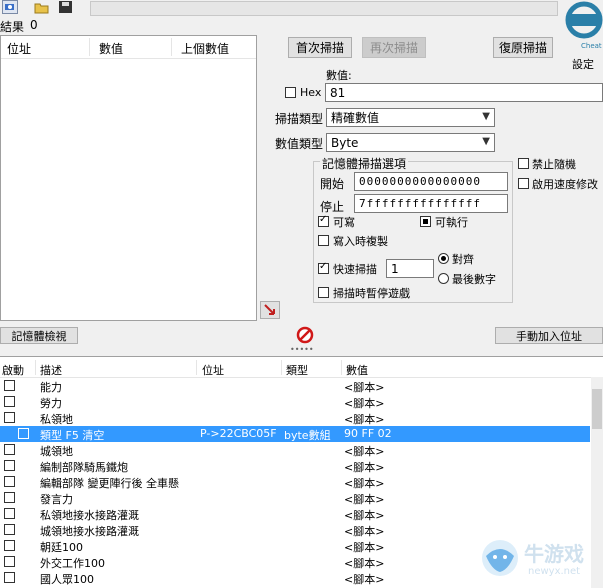 The image size is (603, 588). I want to click on row-description: 外交工作100, so click(72, 563).